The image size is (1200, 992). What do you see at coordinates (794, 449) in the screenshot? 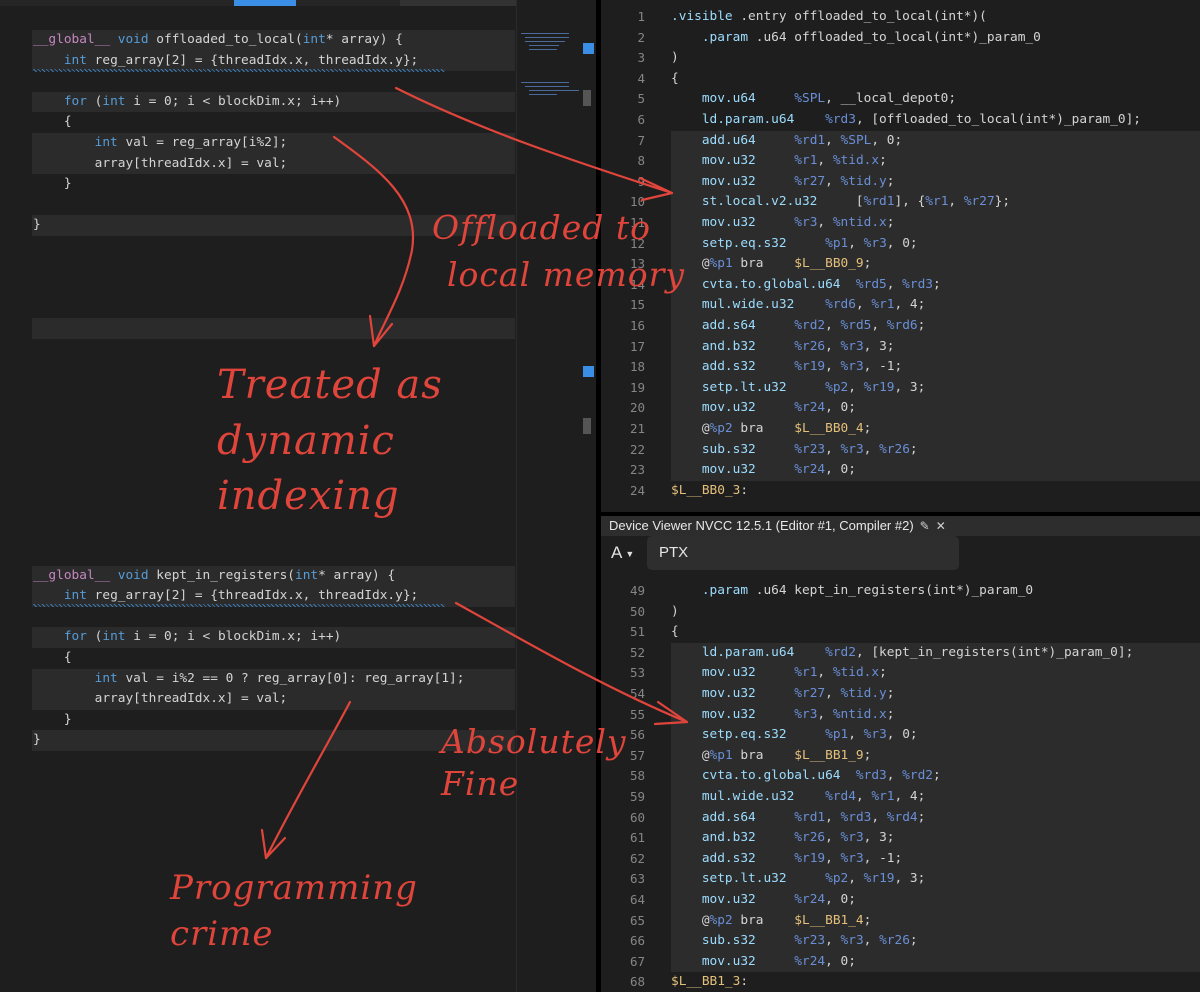
I see `code-text: sub.s32 %r23, %r3, %r26;` at bounding box center [794, 449].